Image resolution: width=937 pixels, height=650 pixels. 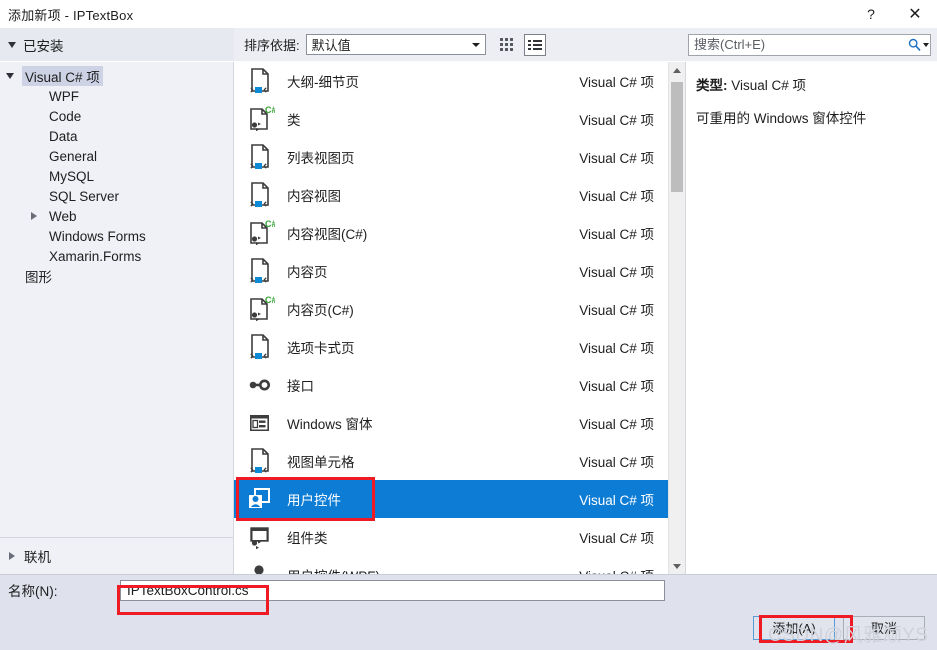 I want to click on list-item-name: Windows 窗体, so click(x=330, y=424).